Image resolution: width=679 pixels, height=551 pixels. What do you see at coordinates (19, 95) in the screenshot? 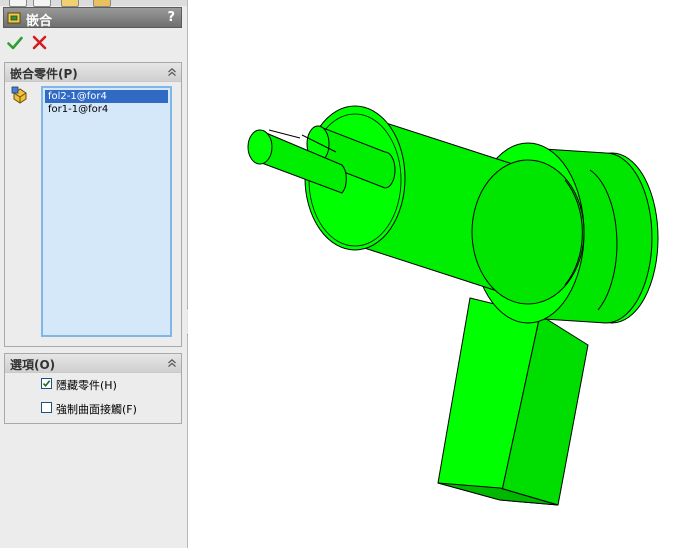
I see `component-selection-icon` at bounding box center [19, 95].